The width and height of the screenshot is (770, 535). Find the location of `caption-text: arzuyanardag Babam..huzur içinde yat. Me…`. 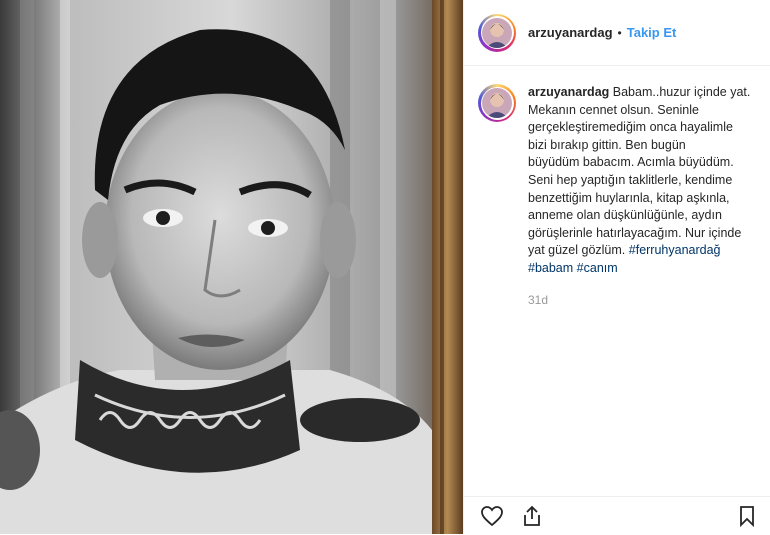

caption-text: arzuyanardag Babam..huzur içinde yat. Me… is located at coordinates (649, 196).